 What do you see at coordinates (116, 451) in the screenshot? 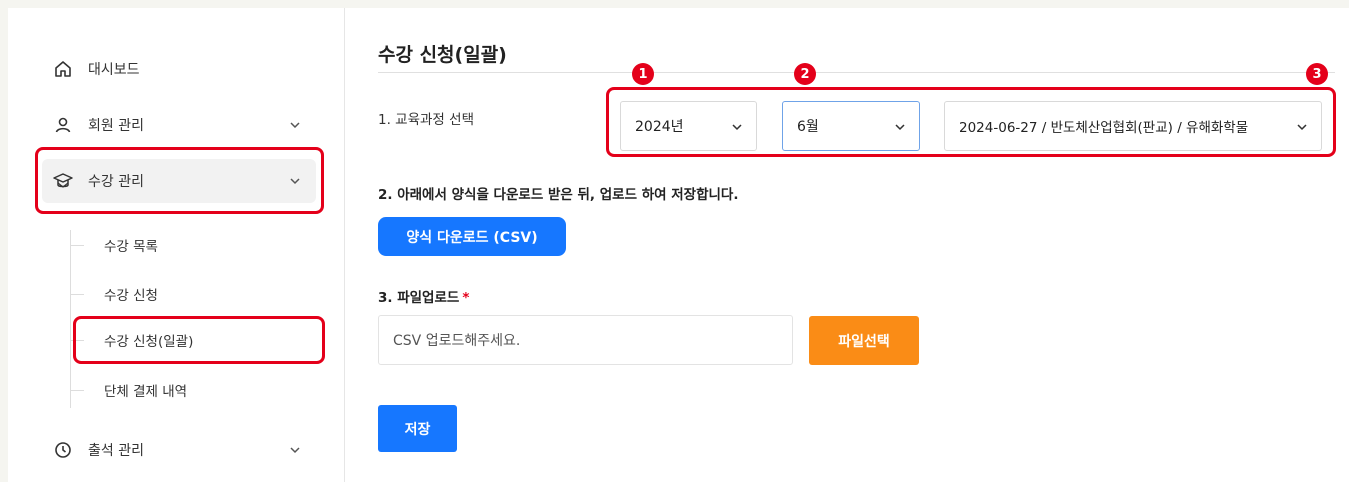
I see `sidebar-item-label: 출석 관리` at bounding box center [116, 451].